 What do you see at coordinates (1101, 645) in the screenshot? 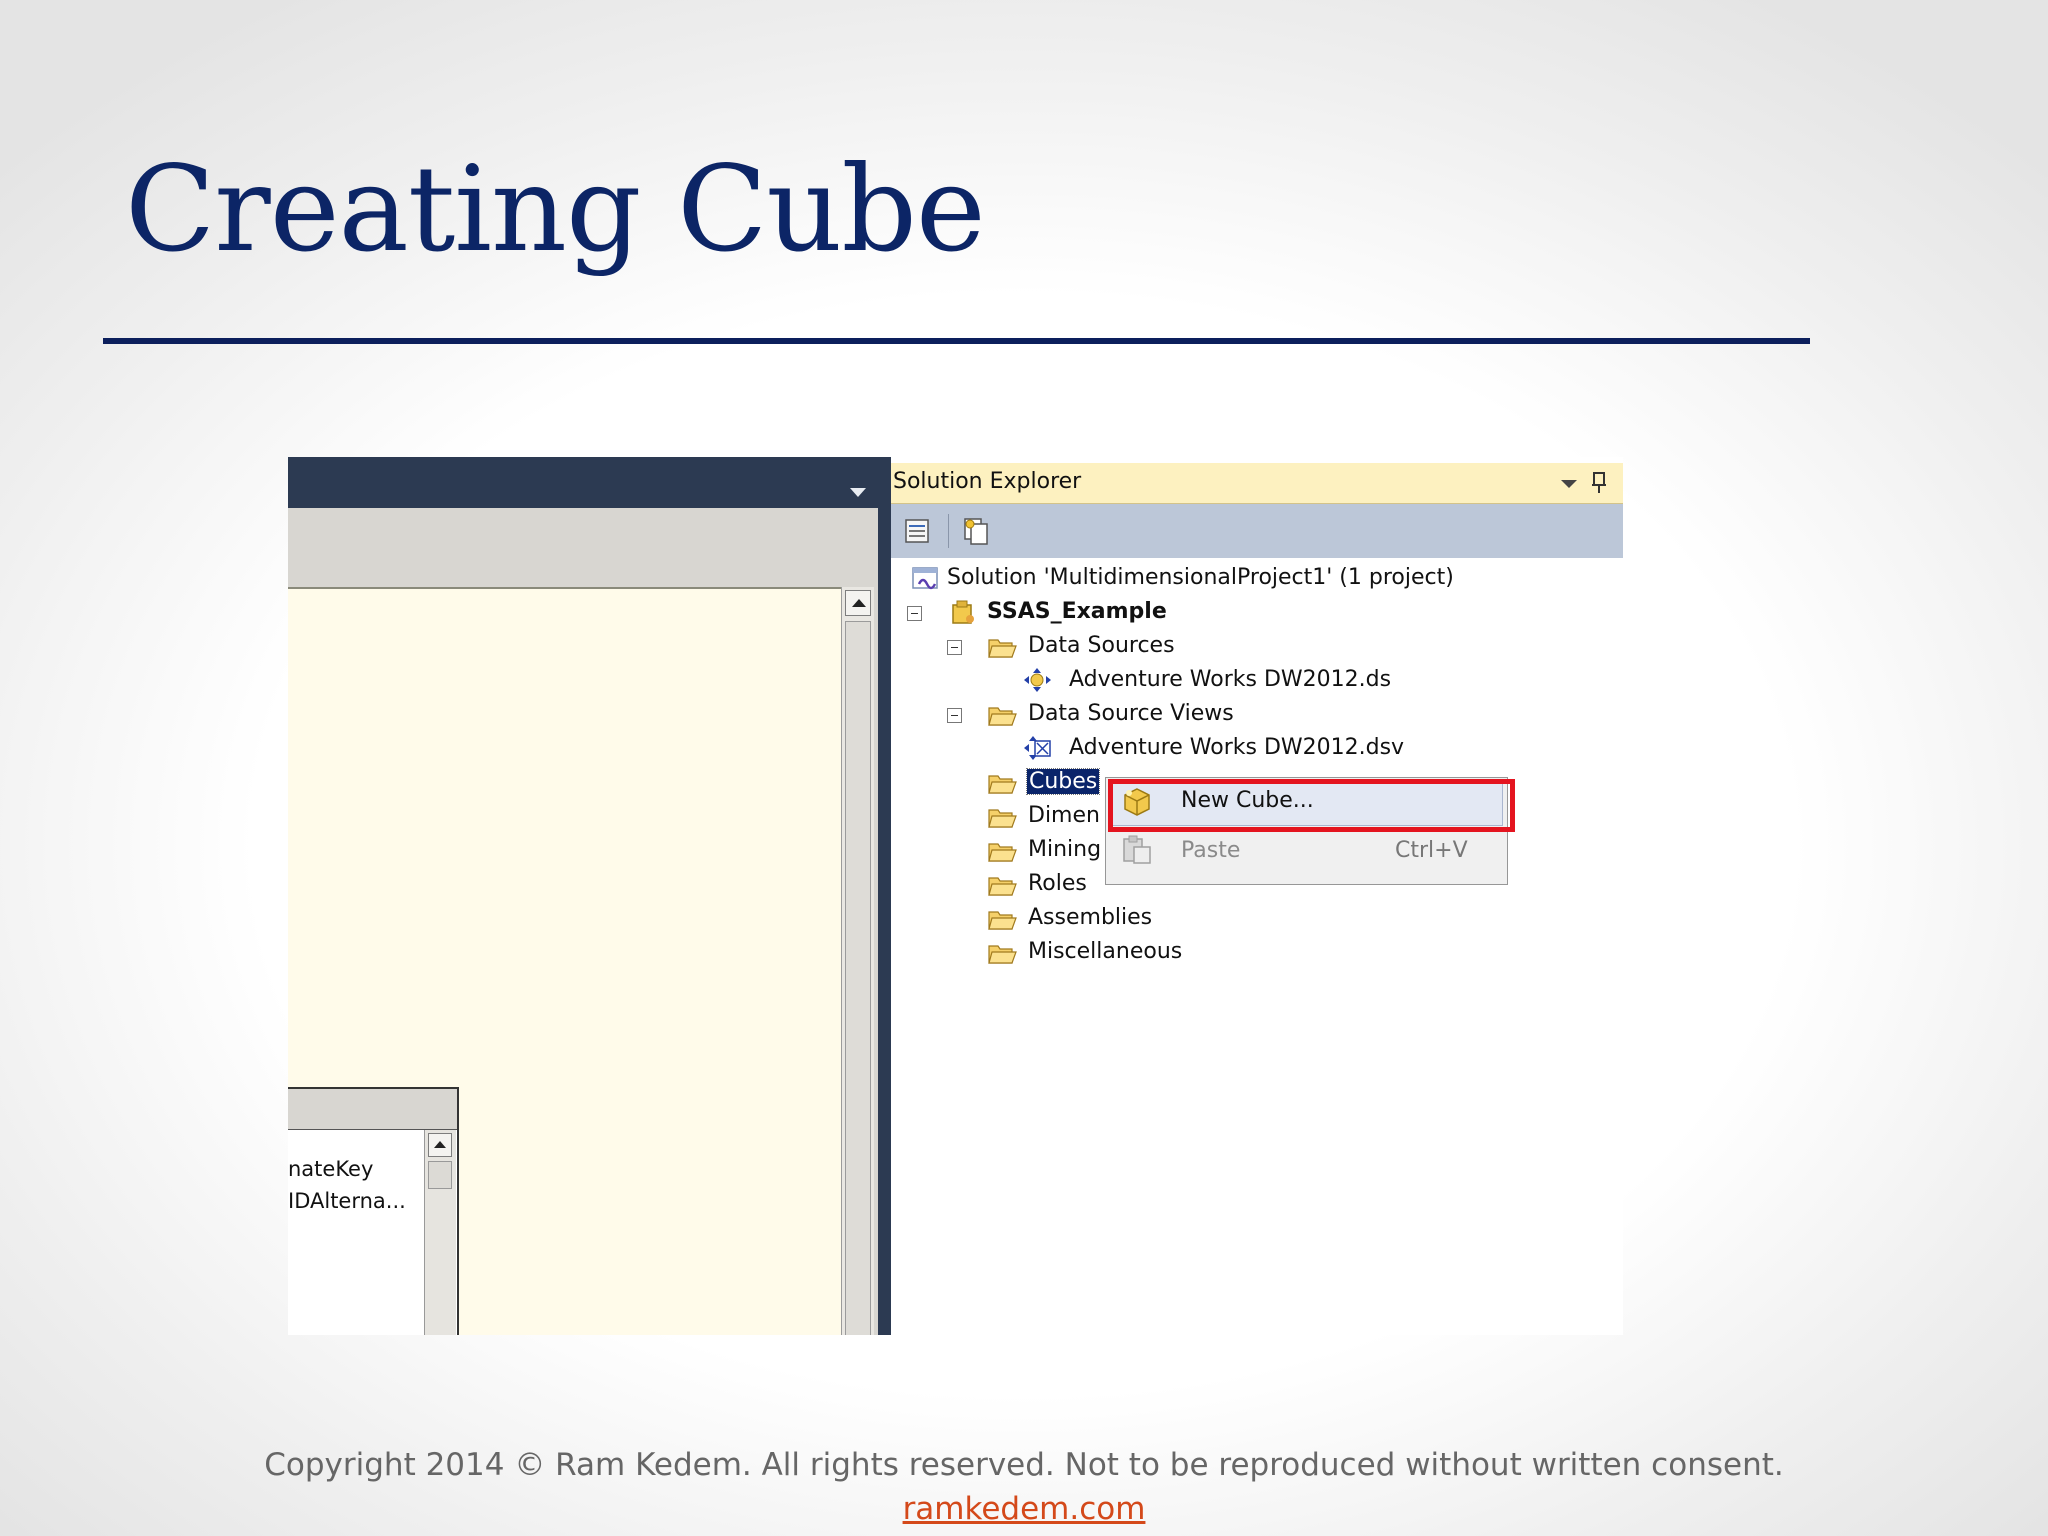
I see `tree-item-label: Data Sources` at bounding box center [1101, 645].